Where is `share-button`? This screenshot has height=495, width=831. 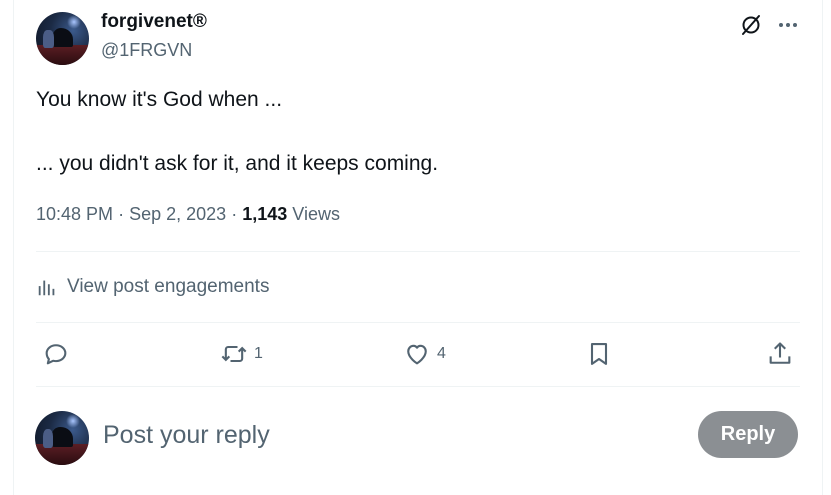 share-button is located at coordinates (780, 354).